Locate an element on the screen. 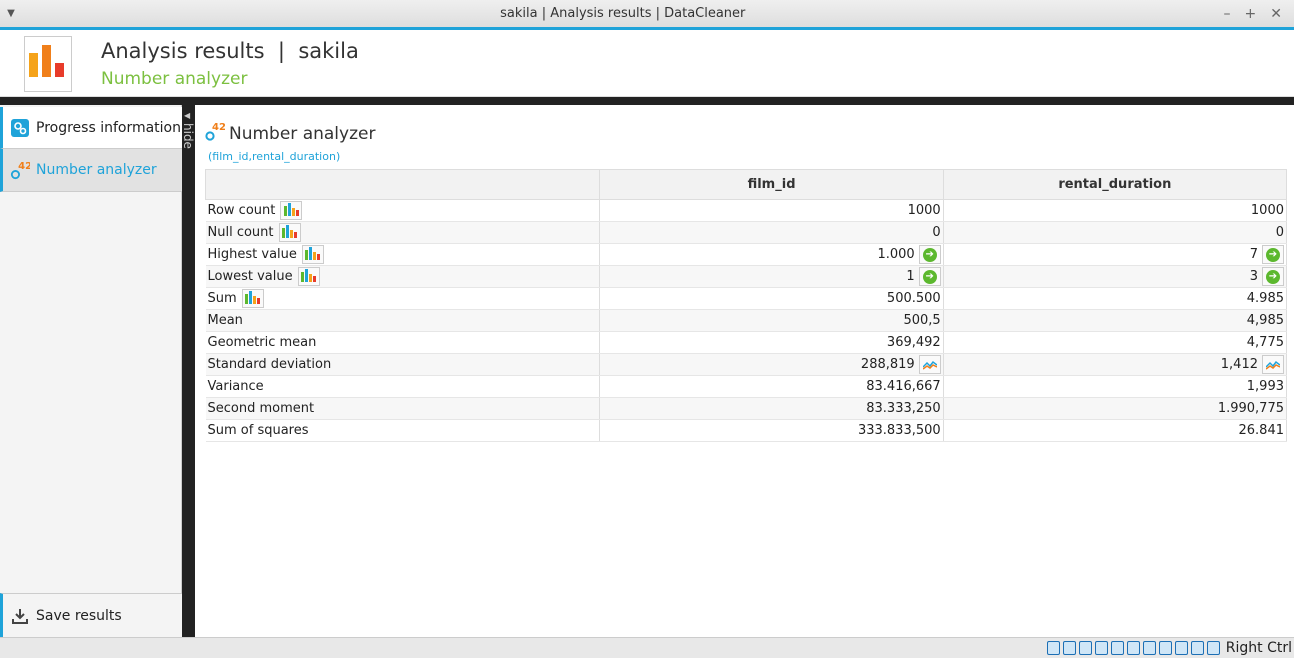  display-icon is located at coordinates (1149, 648).